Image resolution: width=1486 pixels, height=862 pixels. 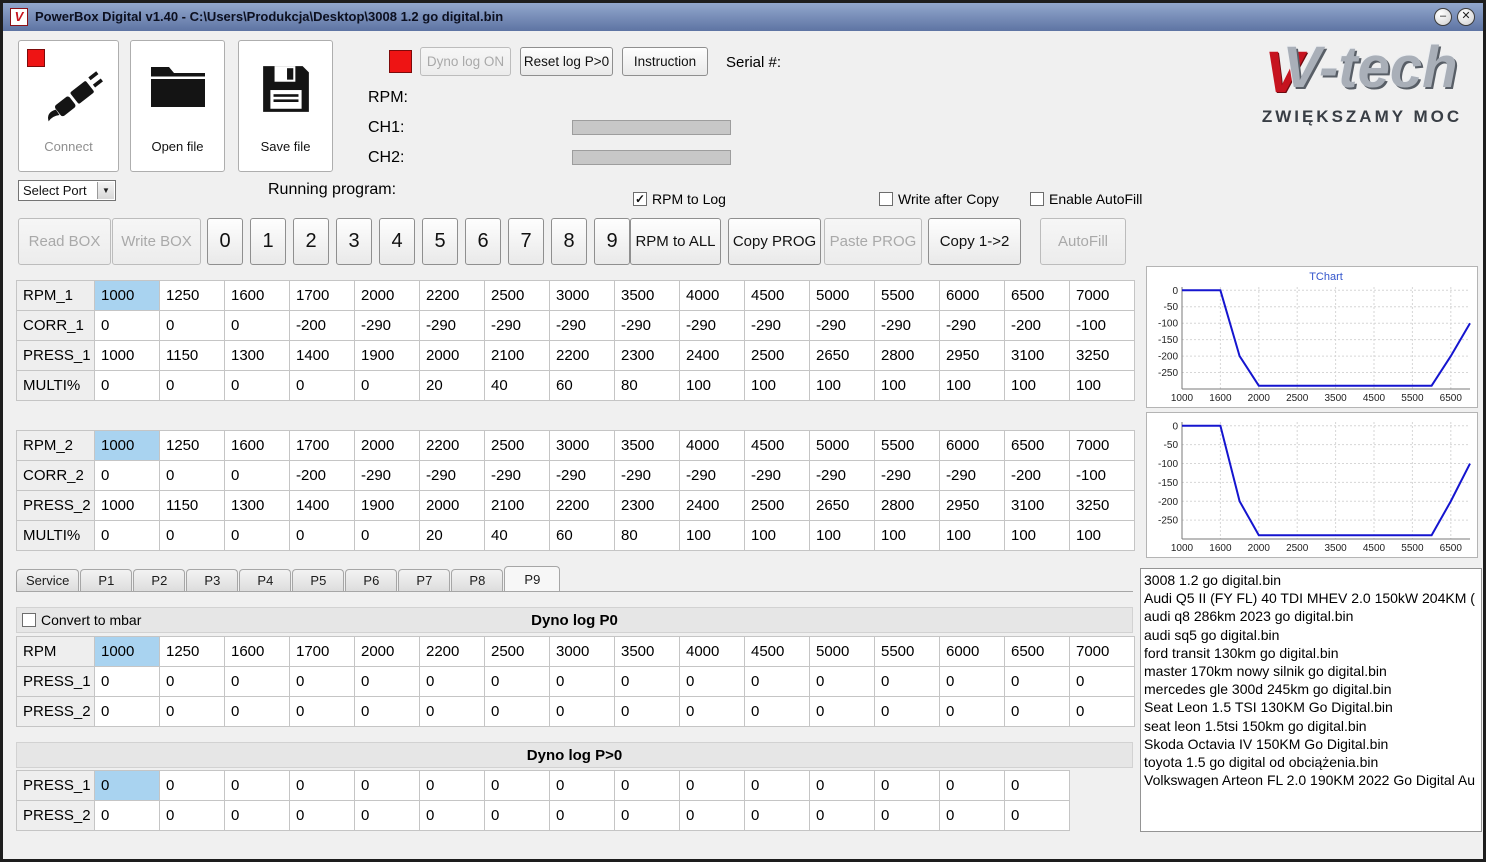 I want to click on file-list-item: Skoda Octavia IV 150KM Go Digital.bin, so click(x=1312, y=744).